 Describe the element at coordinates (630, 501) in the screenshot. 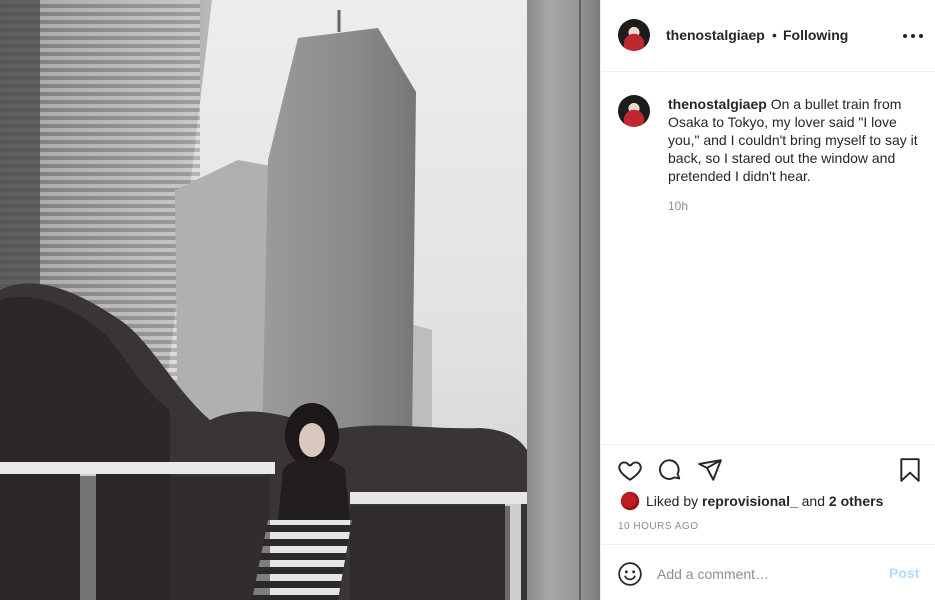

I see `liker-avatar` at that location.